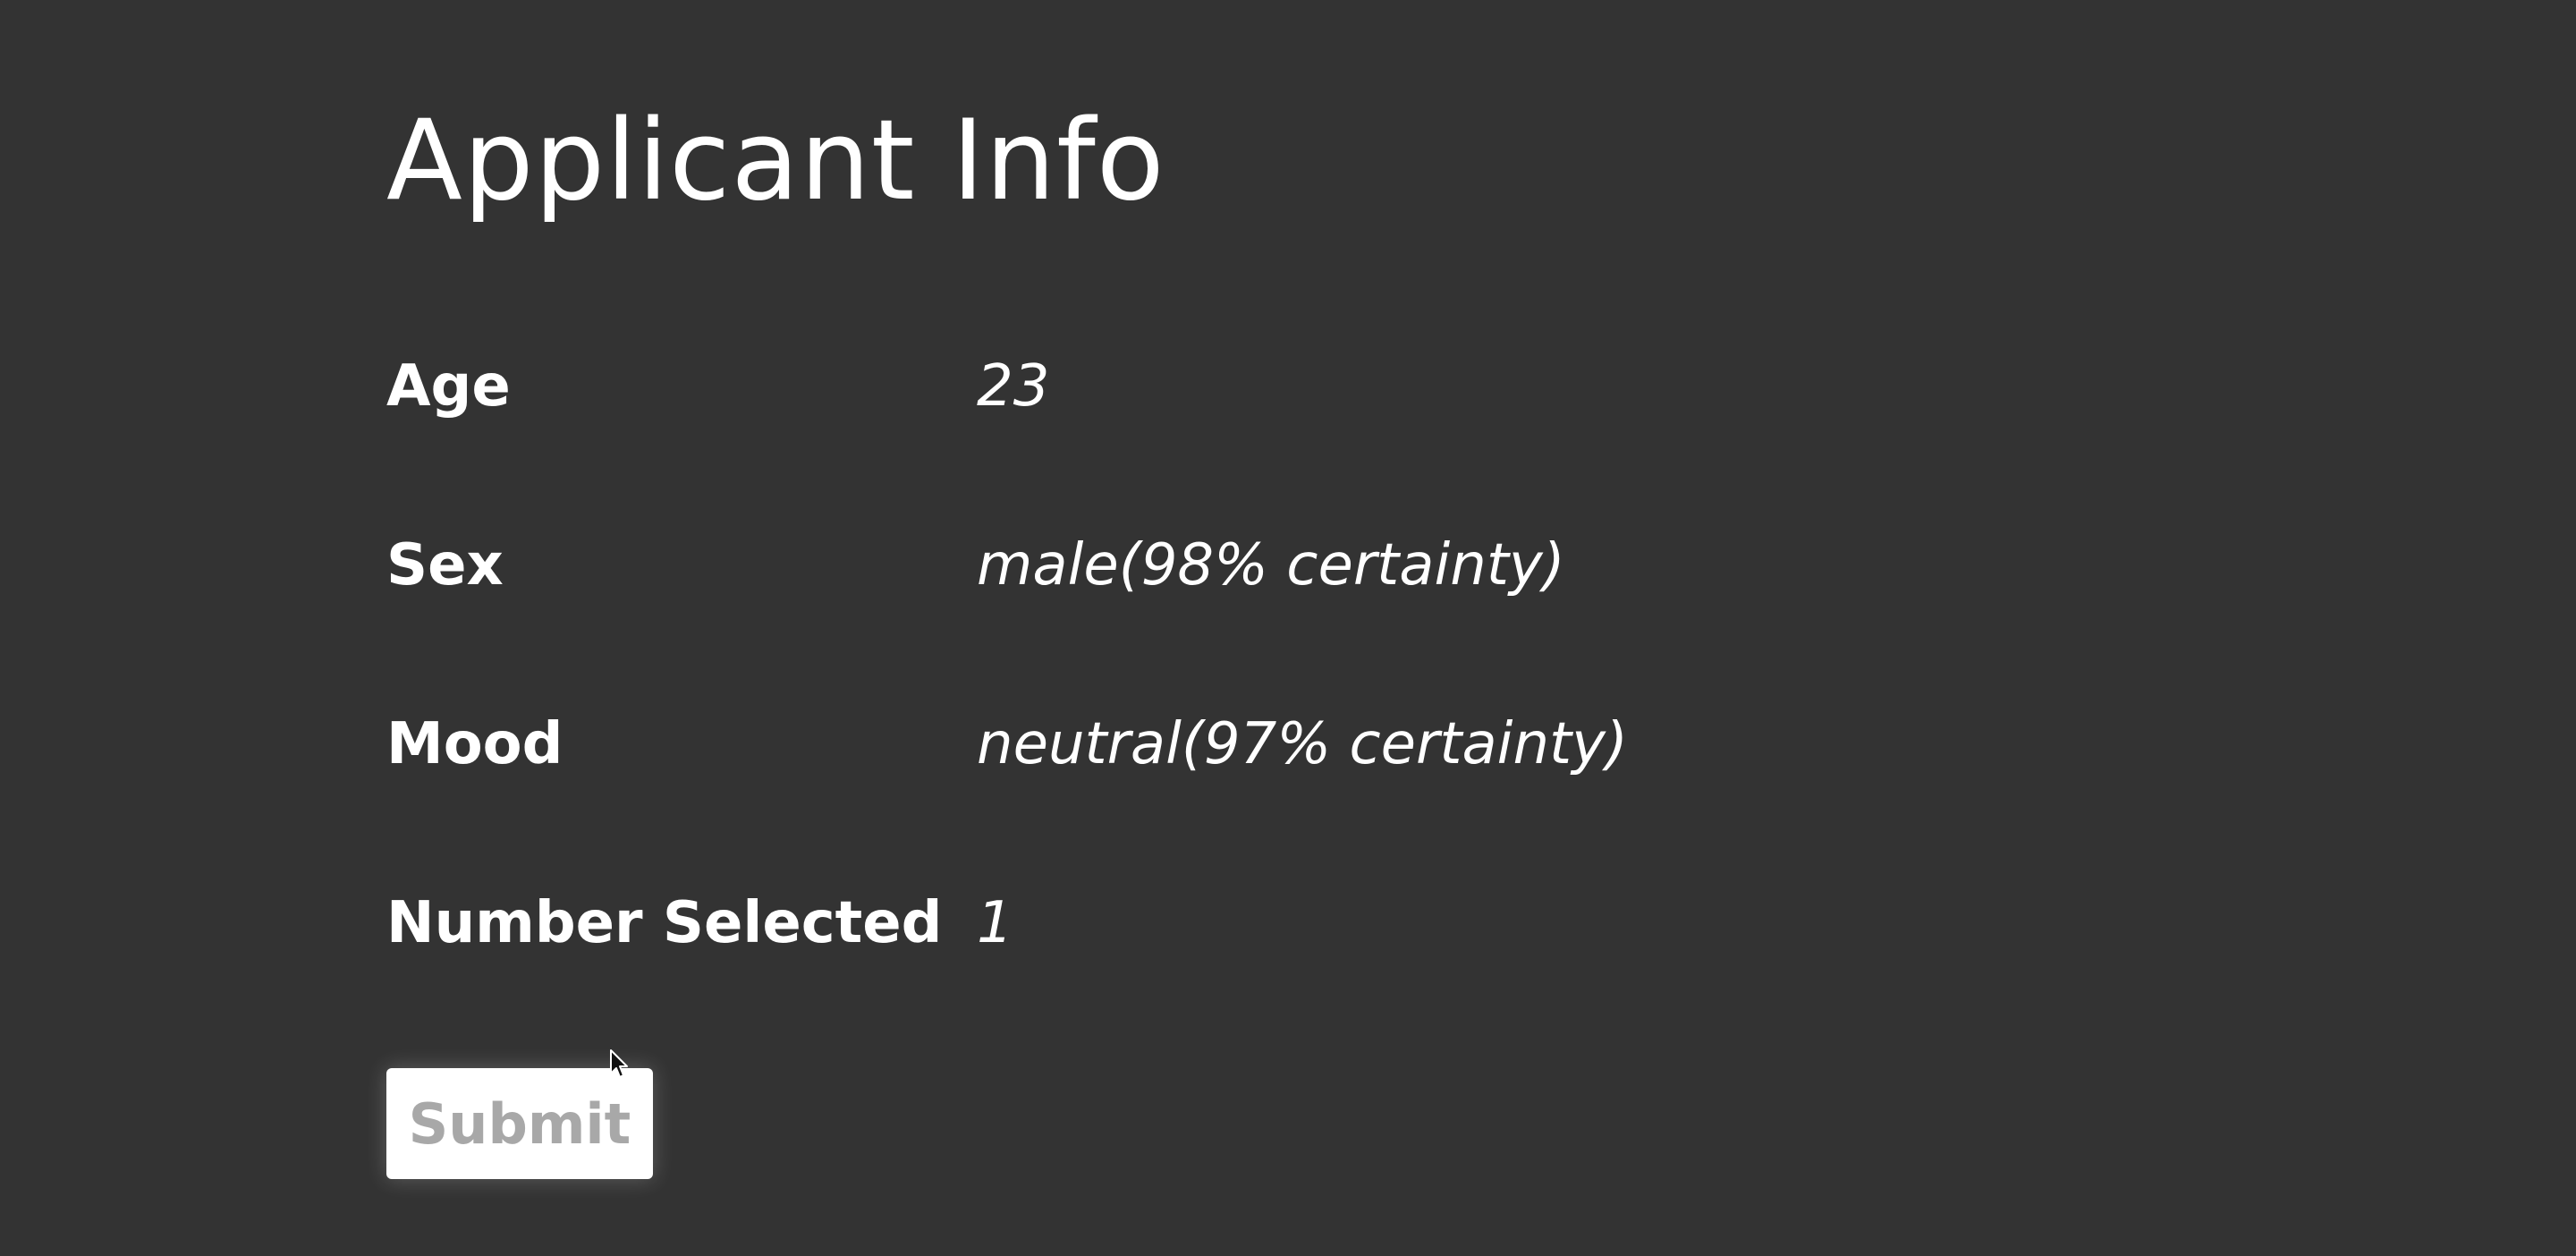  What do you see at coordinates (475, 744) in the screenshot?
I see `mood-label: Mood` at bounding box center [475, 744].